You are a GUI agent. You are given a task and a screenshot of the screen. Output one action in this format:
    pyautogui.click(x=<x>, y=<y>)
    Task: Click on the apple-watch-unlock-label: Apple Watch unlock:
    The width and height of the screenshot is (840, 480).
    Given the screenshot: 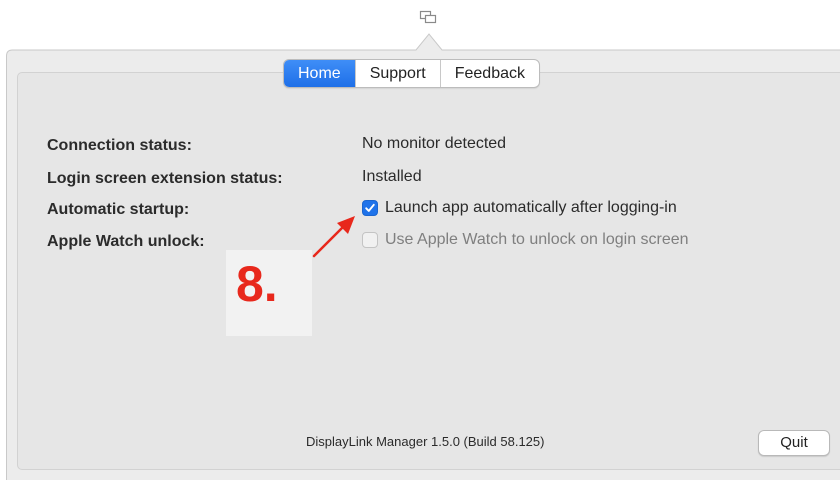 What is the action you would take?
    pyautogui.click(x=126, y=241)
    